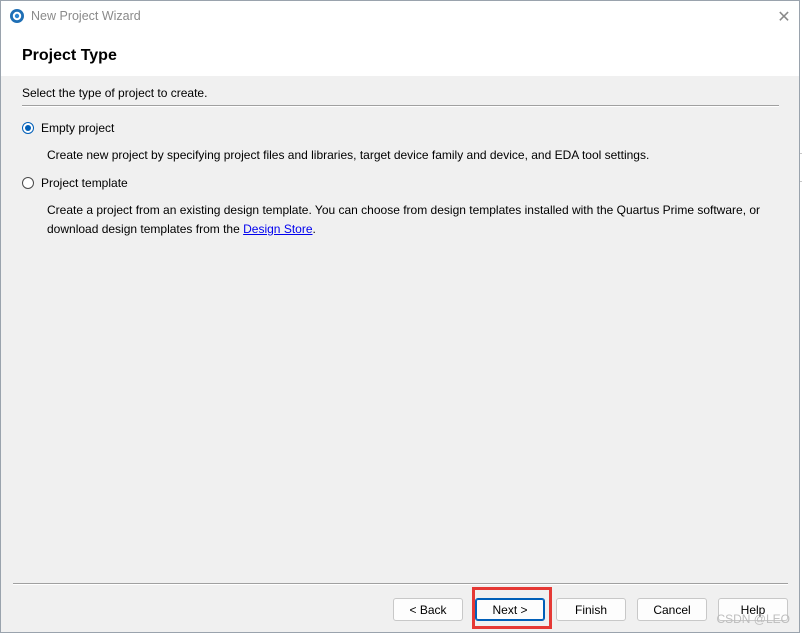  Describe the element at coordinates (28, 183) in the screenshot. I see `project-template-radio` at that location.